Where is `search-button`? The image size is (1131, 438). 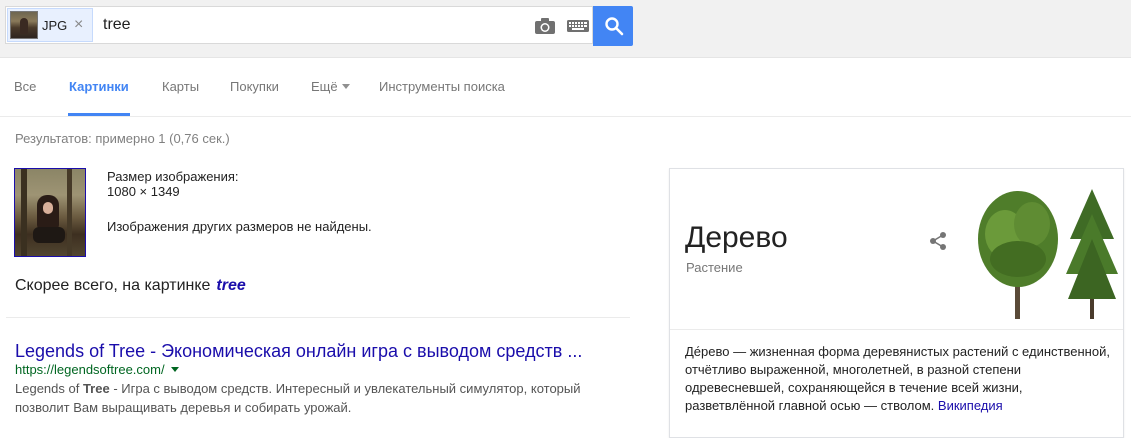
search-button is located at coordinates (613, 26).